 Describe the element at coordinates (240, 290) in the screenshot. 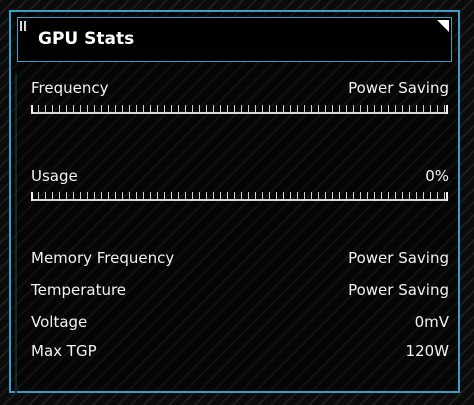

I see `temperature-row: Temperature Power Saving` at that location.